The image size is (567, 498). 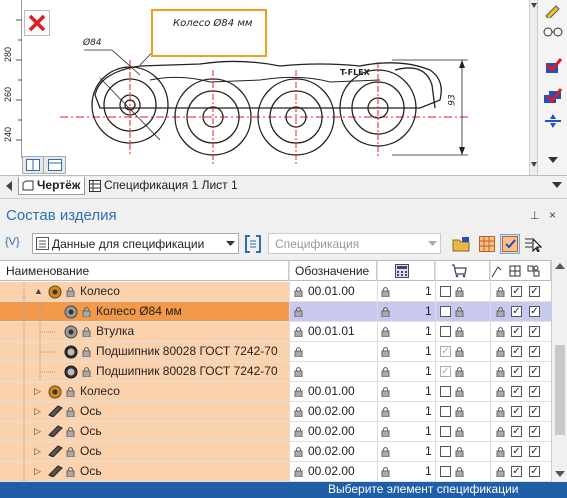 I want to click on column-header-name: Наименование, so click(x=144, y=271).